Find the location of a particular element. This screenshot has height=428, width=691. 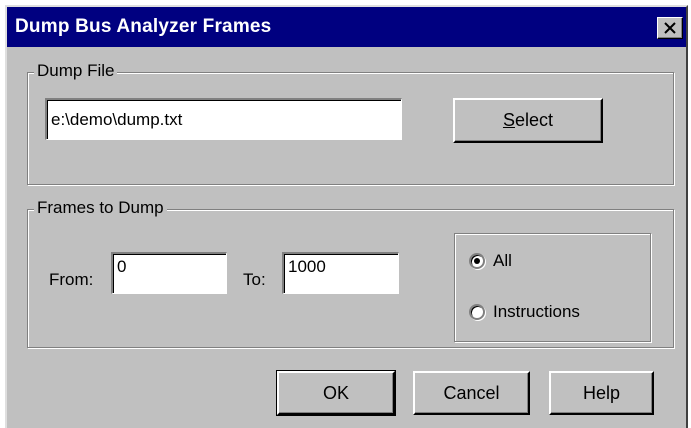

title-bar: Dump Bus Analyzer Frames is located at coordinates (346, 27).